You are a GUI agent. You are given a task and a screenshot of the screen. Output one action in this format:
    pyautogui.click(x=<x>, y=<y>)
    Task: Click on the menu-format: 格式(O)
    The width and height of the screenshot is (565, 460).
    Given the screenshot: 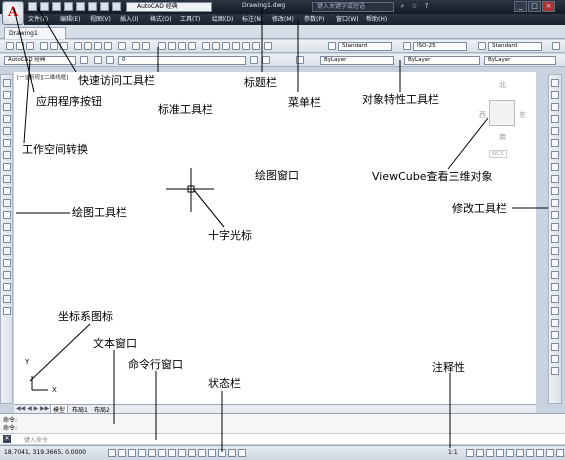 What is the action you would take?
    pyautogui.click(x=160, y=19)
    